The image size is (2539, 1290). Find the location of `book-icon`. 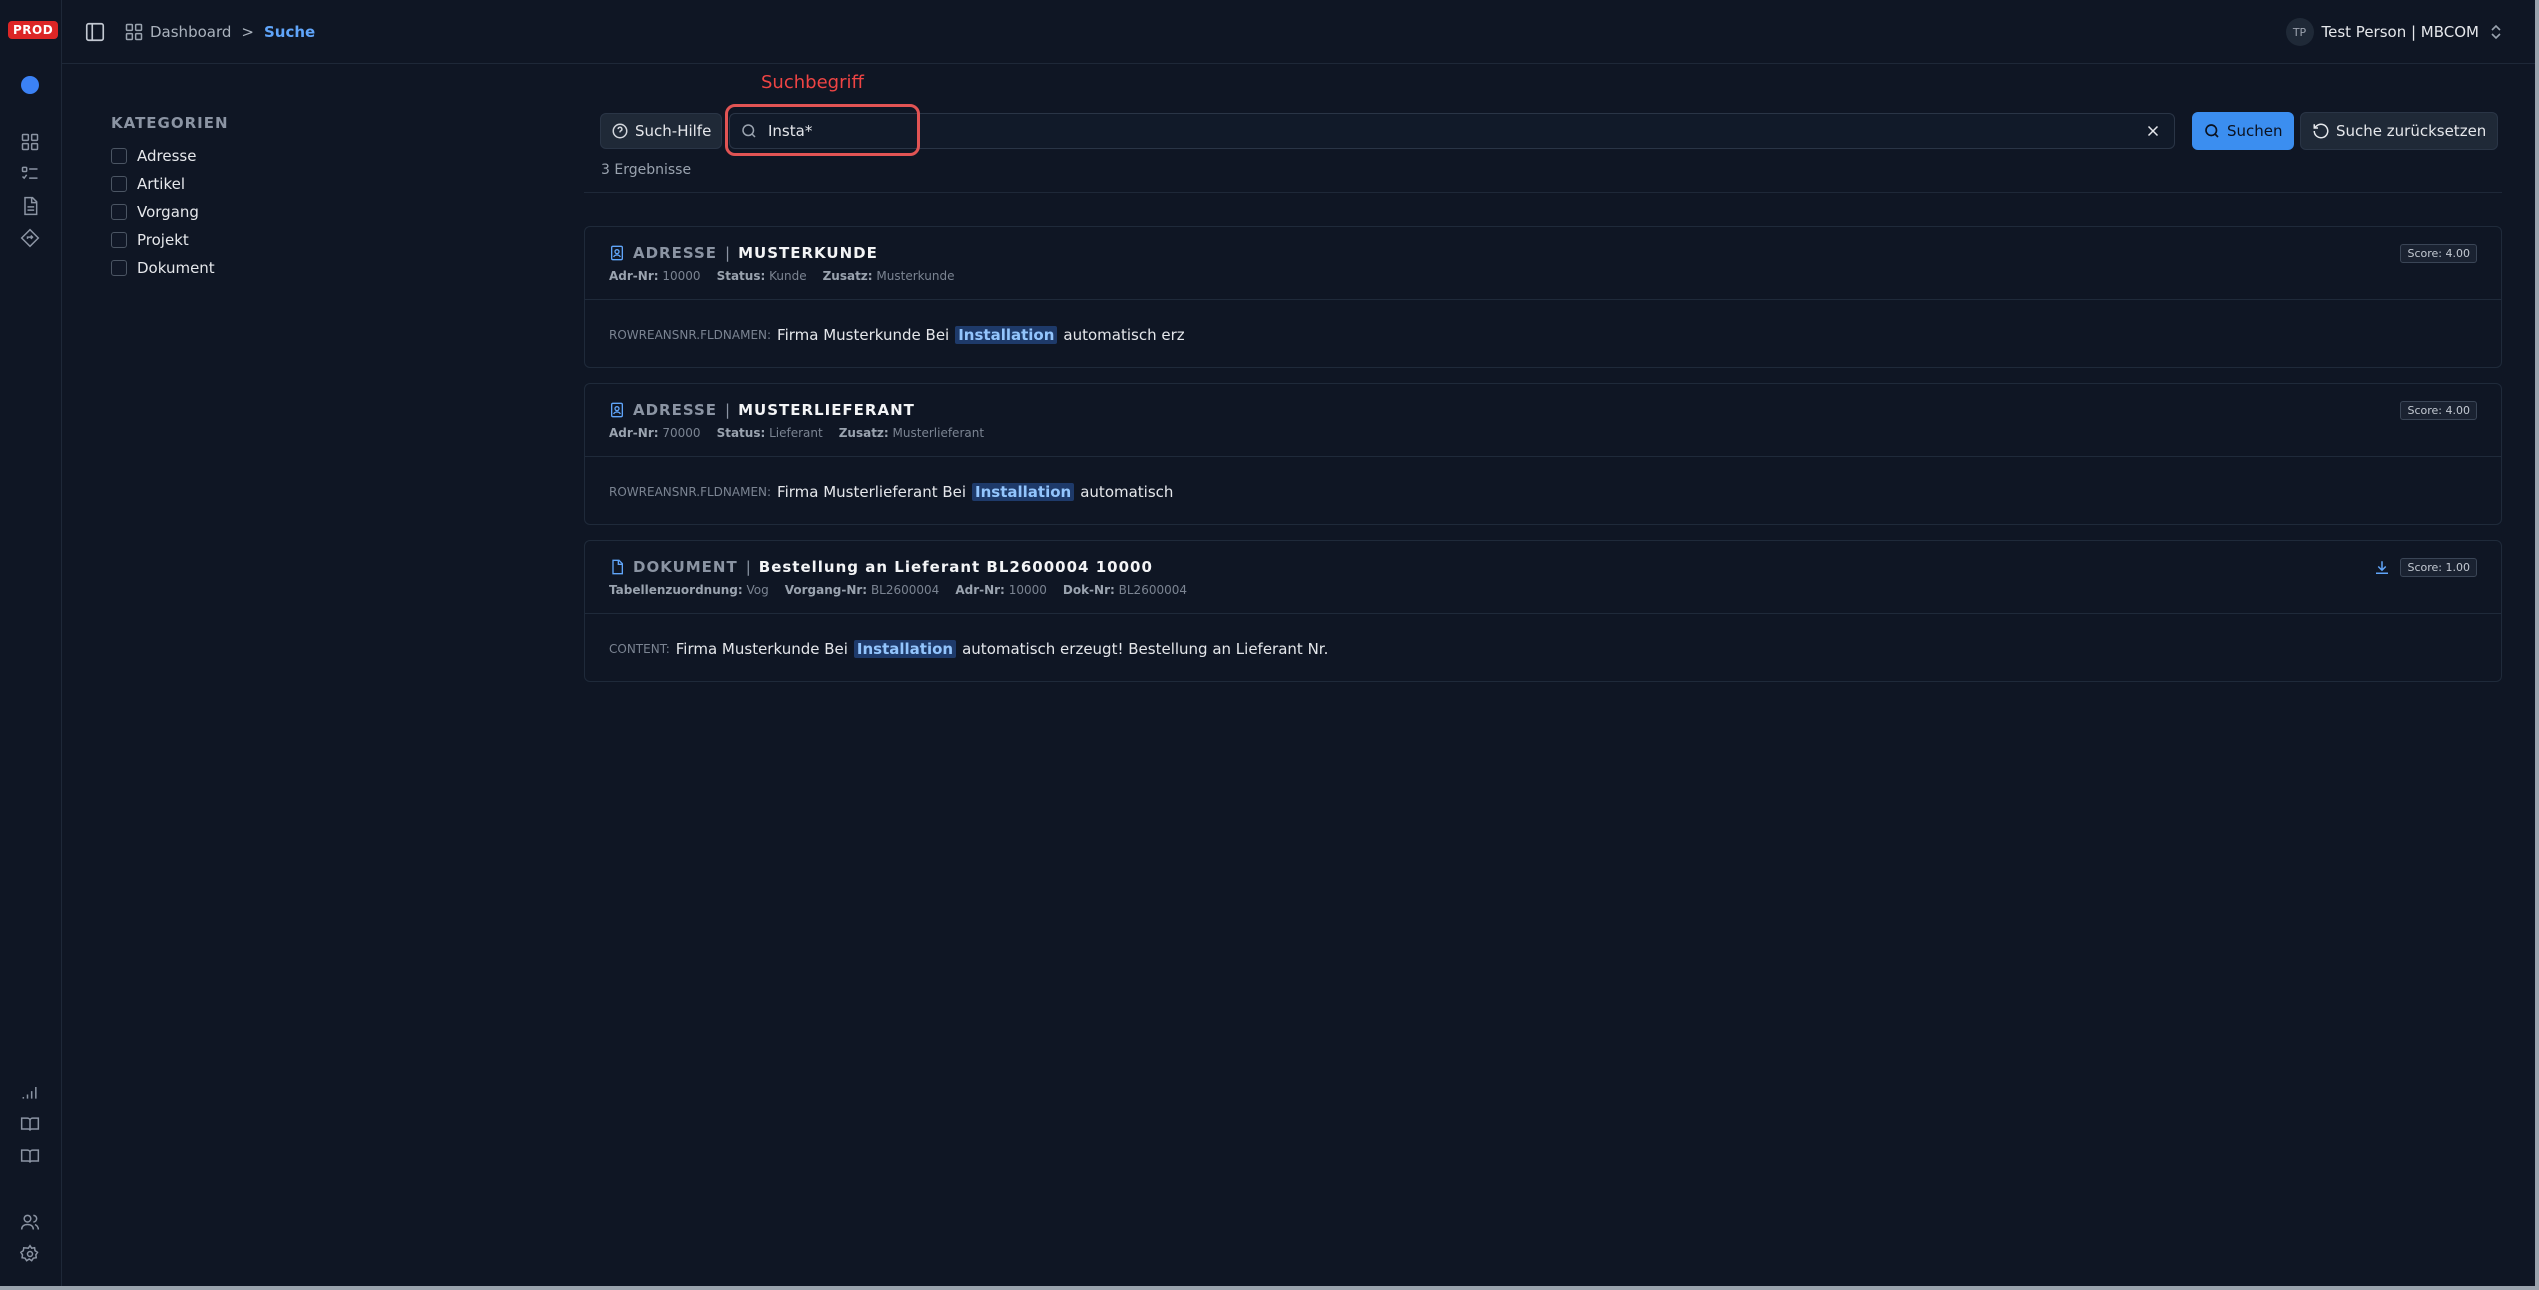

book-icon is located at coordinates (30, 1156).